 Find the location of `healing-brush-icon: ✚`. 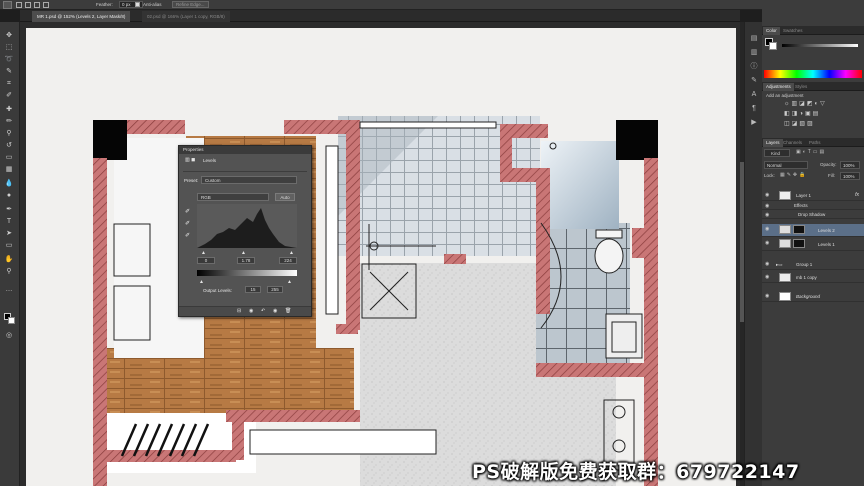

healing-brush-icon: ✚ is located at coordinates (9, 109).